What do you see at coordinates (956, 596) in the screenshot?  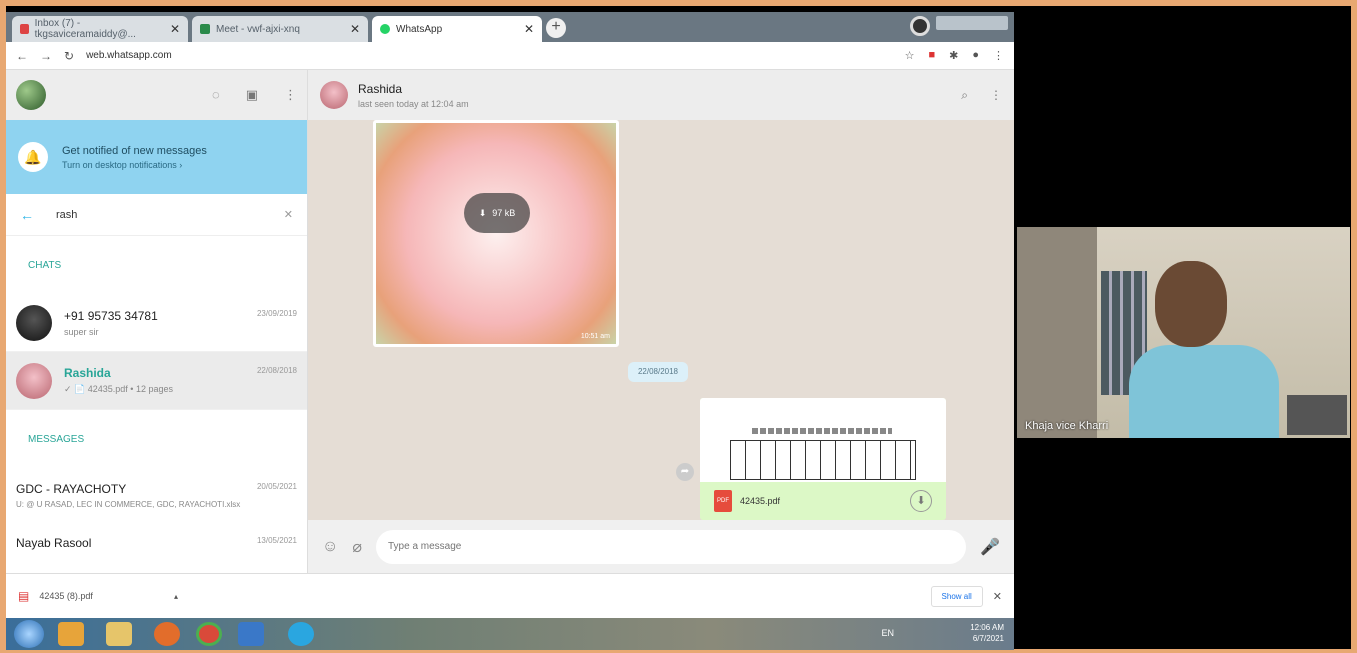 I see `show-all-button: Show all` at bounding box center [956, 596].